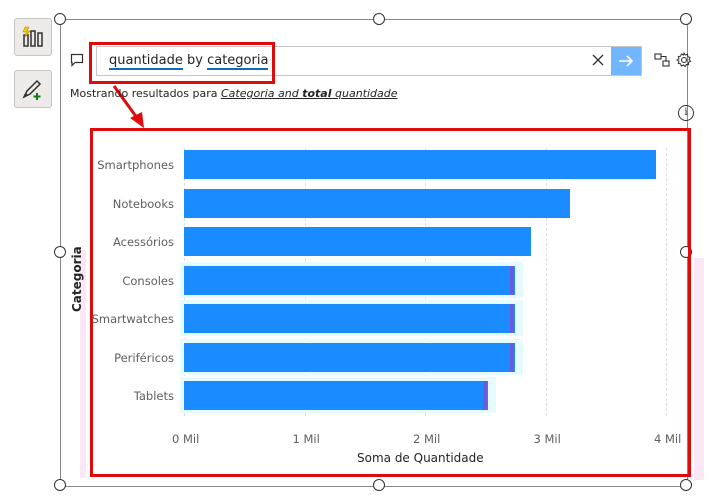 The image size is (728, 504). What do you see at coordinates (306, 439) in the screenshot?
I see `x-tick-label: 1 Mil` at bounding box center [306, 439].